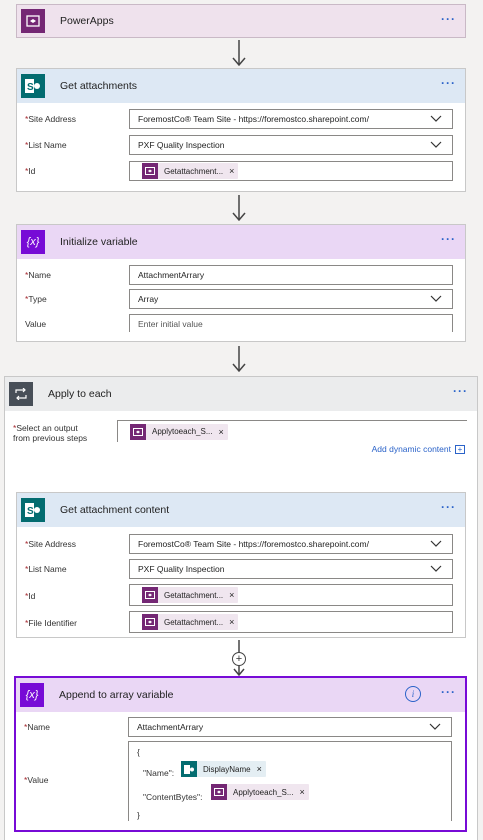 This screenshot has height=840, width=483. What do you see at coordinates (291, 622) in the screenshot?
I see `file-identifier-input: Getattachment... ×` at bounding box center [291, 622].